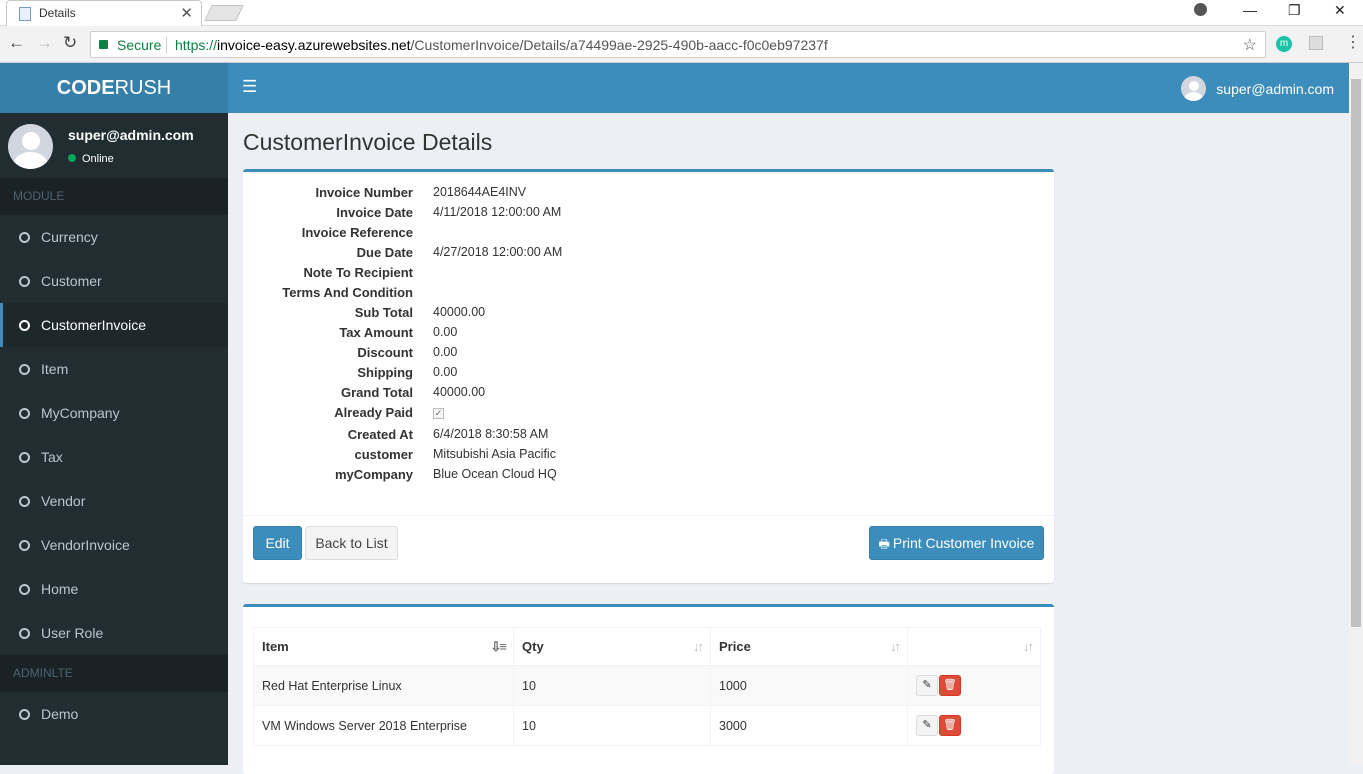  I want to click on detail-row: Shipping 0.00, so click(648, 375).